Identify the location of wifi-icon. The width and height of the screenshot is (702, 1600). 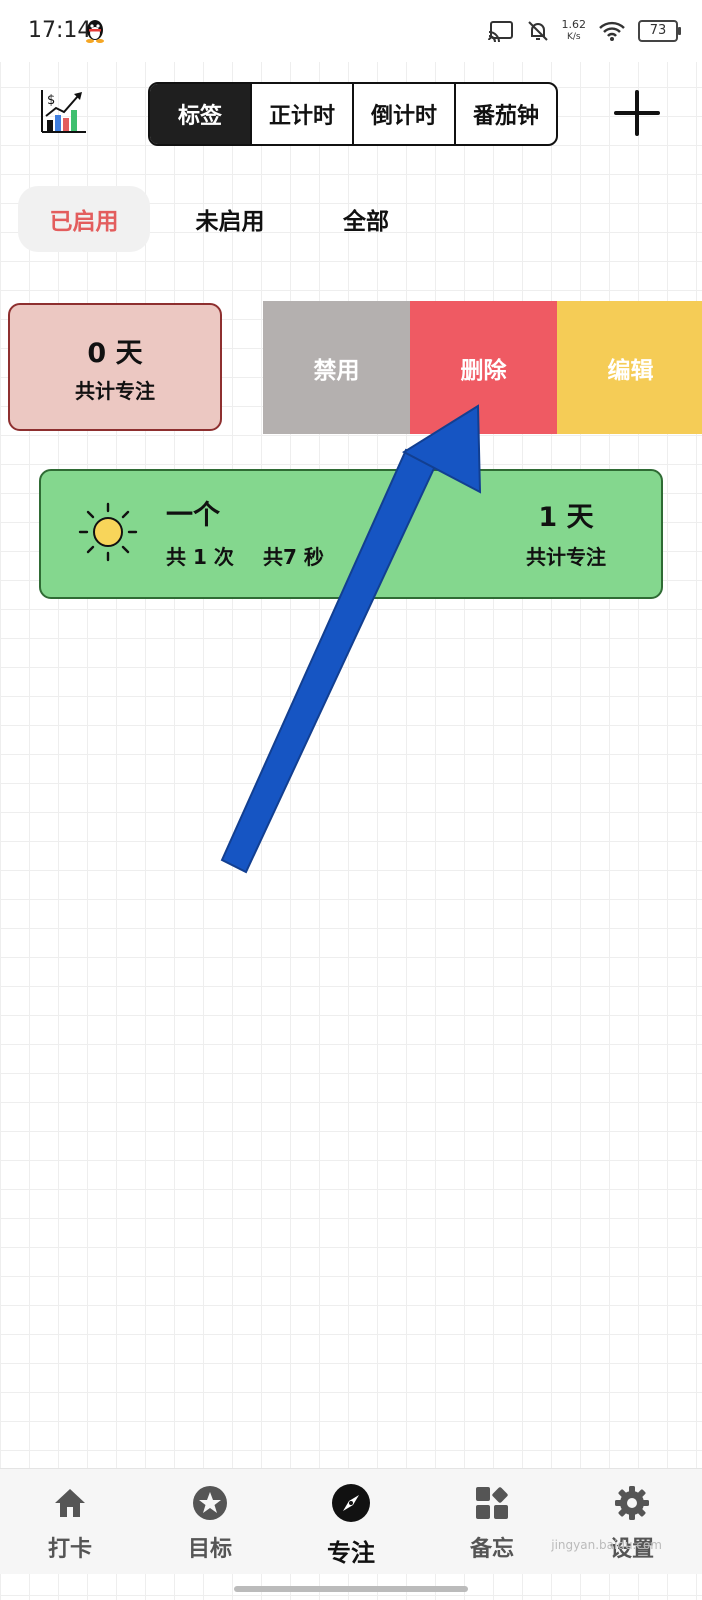
(612, 31).